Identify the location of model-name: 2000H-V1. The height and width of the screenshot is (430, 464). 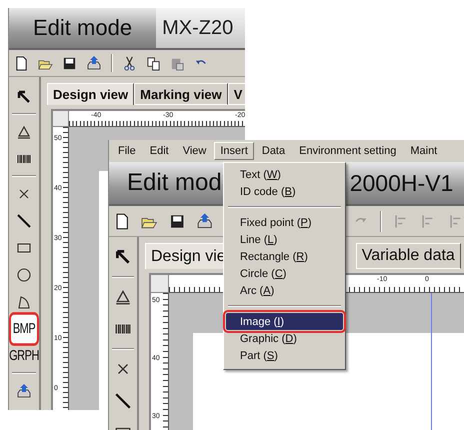
(402, 183).